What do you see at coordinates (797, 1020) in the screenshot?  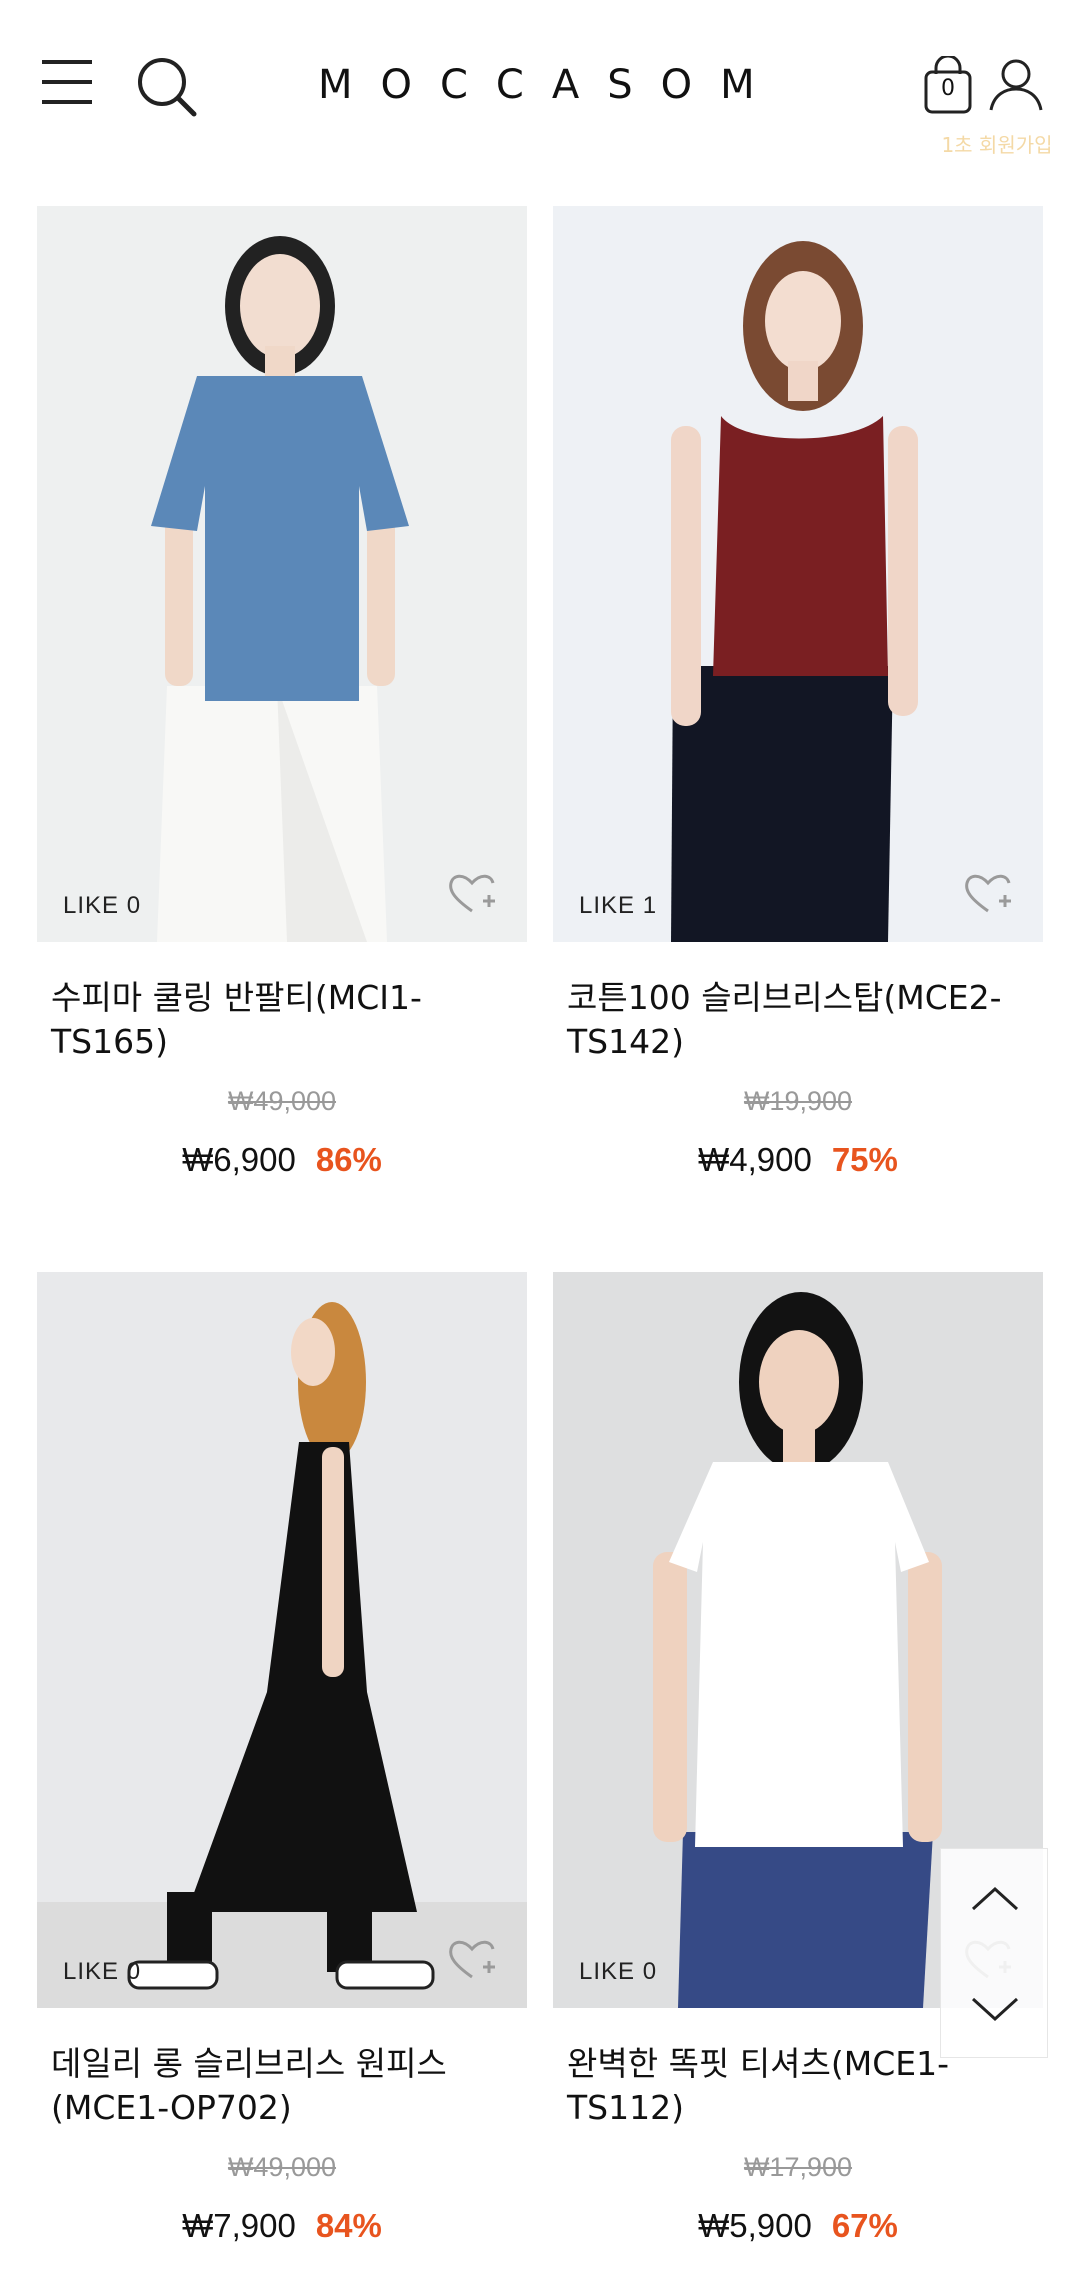 I see `product-name: 코튼100 슬리브리스탑(MCE2-TS142)` at bounding box center [797, 1020].